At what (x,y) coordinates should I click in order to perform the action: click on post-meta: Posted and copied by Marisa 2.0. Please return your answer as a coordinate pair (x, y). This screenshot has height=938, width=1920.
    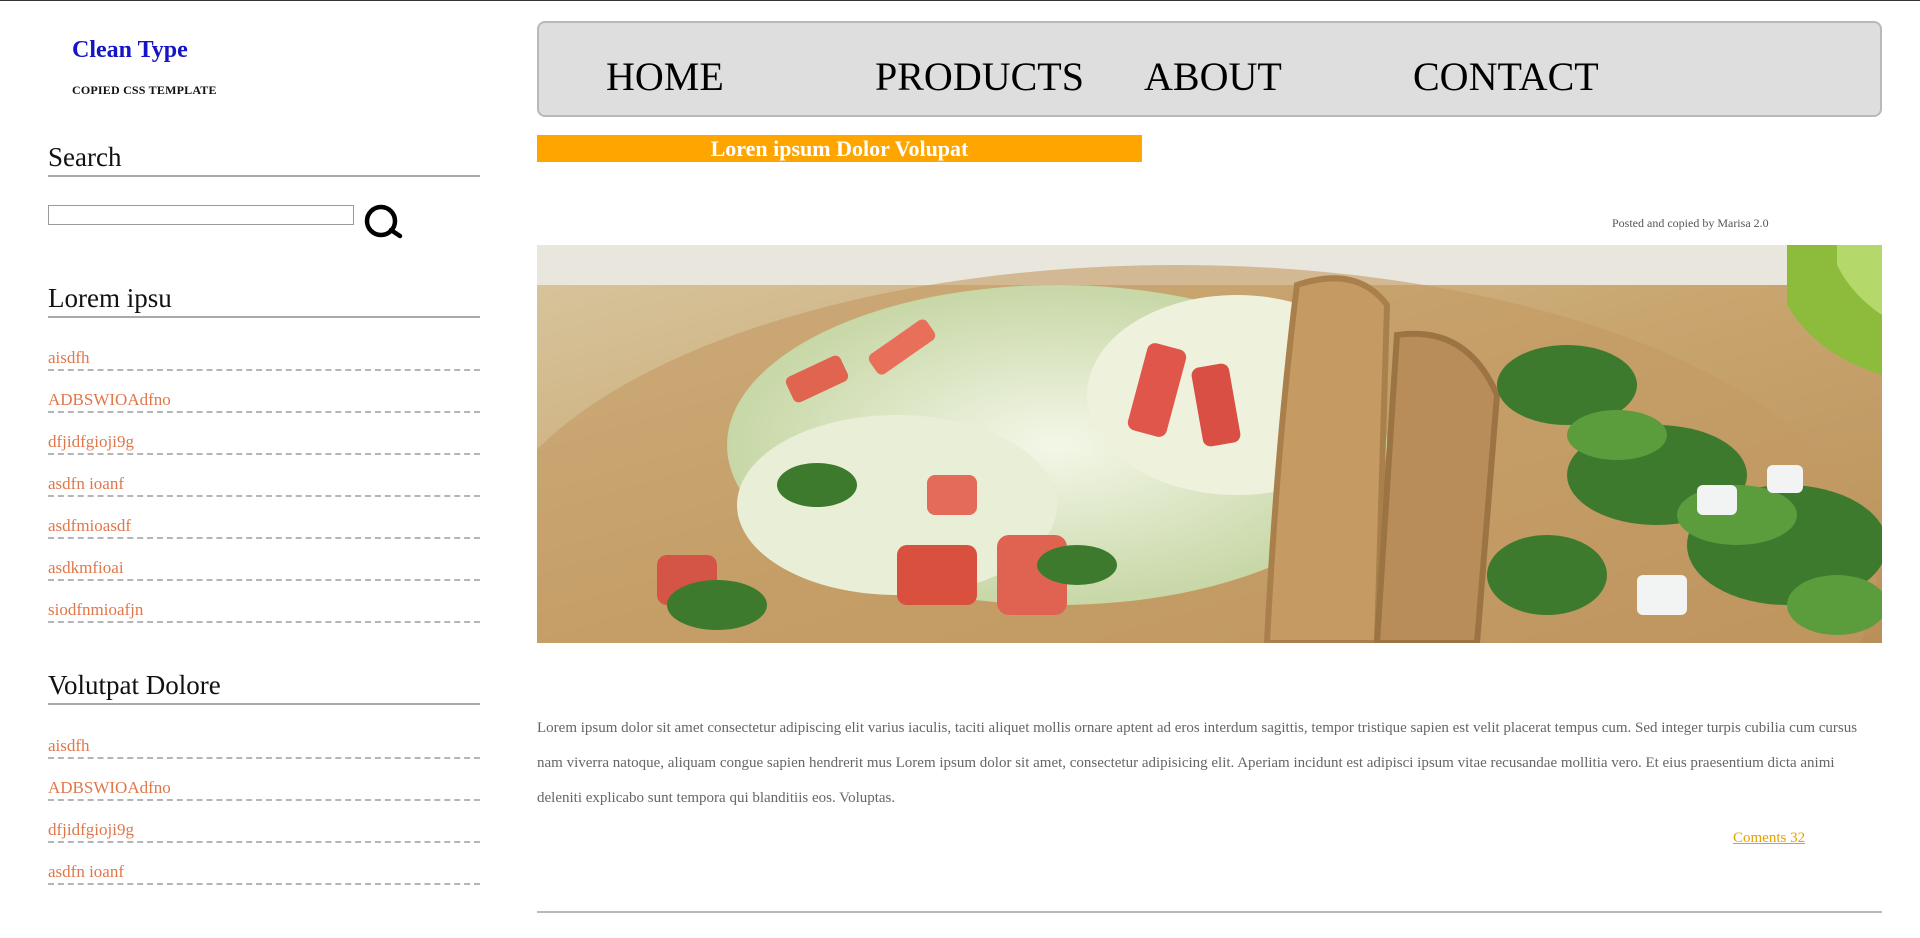
    Looking at the image, I should click on (1690, 223).